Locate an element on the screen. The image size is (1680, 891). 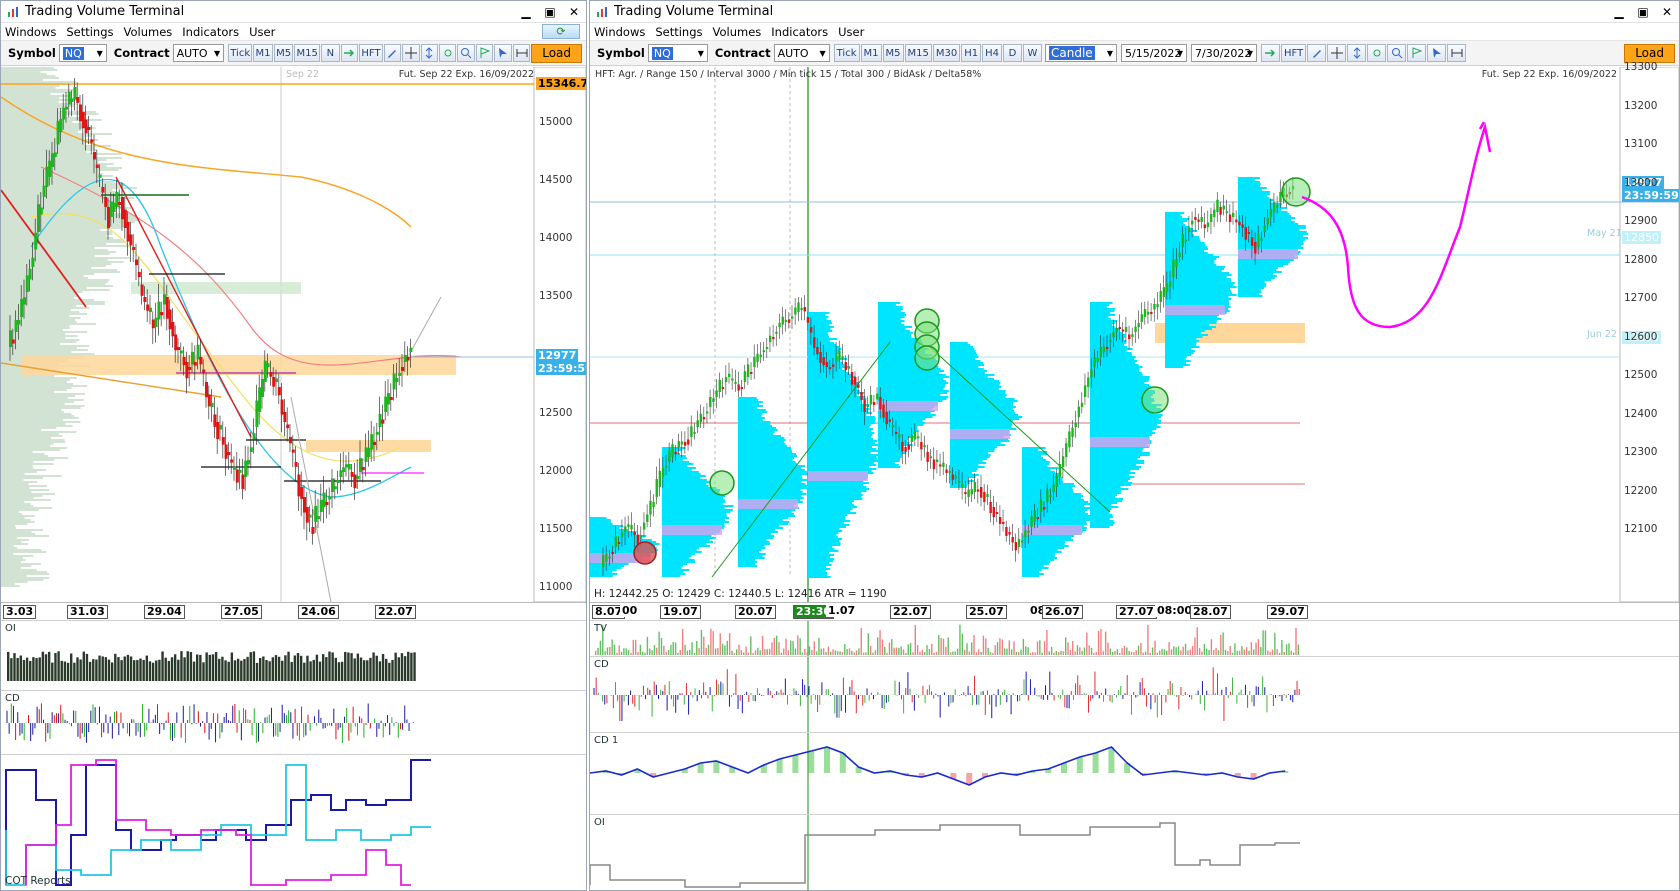
right-cd1-pane: CD 1 is located at coordinates (1134, 773).